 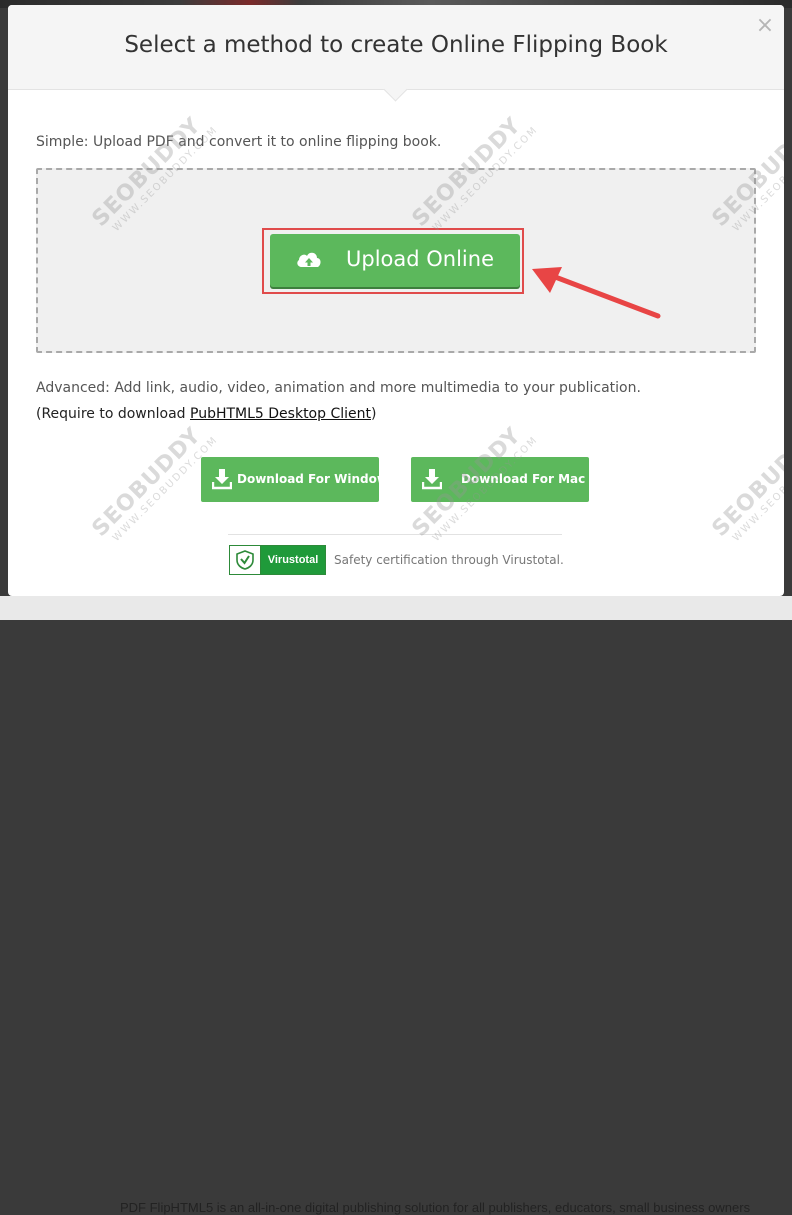 What do you see at coordinates (596, 293) in the screenshot?
I see `pointer-arrow-icon` at bounding box center [596, 293].